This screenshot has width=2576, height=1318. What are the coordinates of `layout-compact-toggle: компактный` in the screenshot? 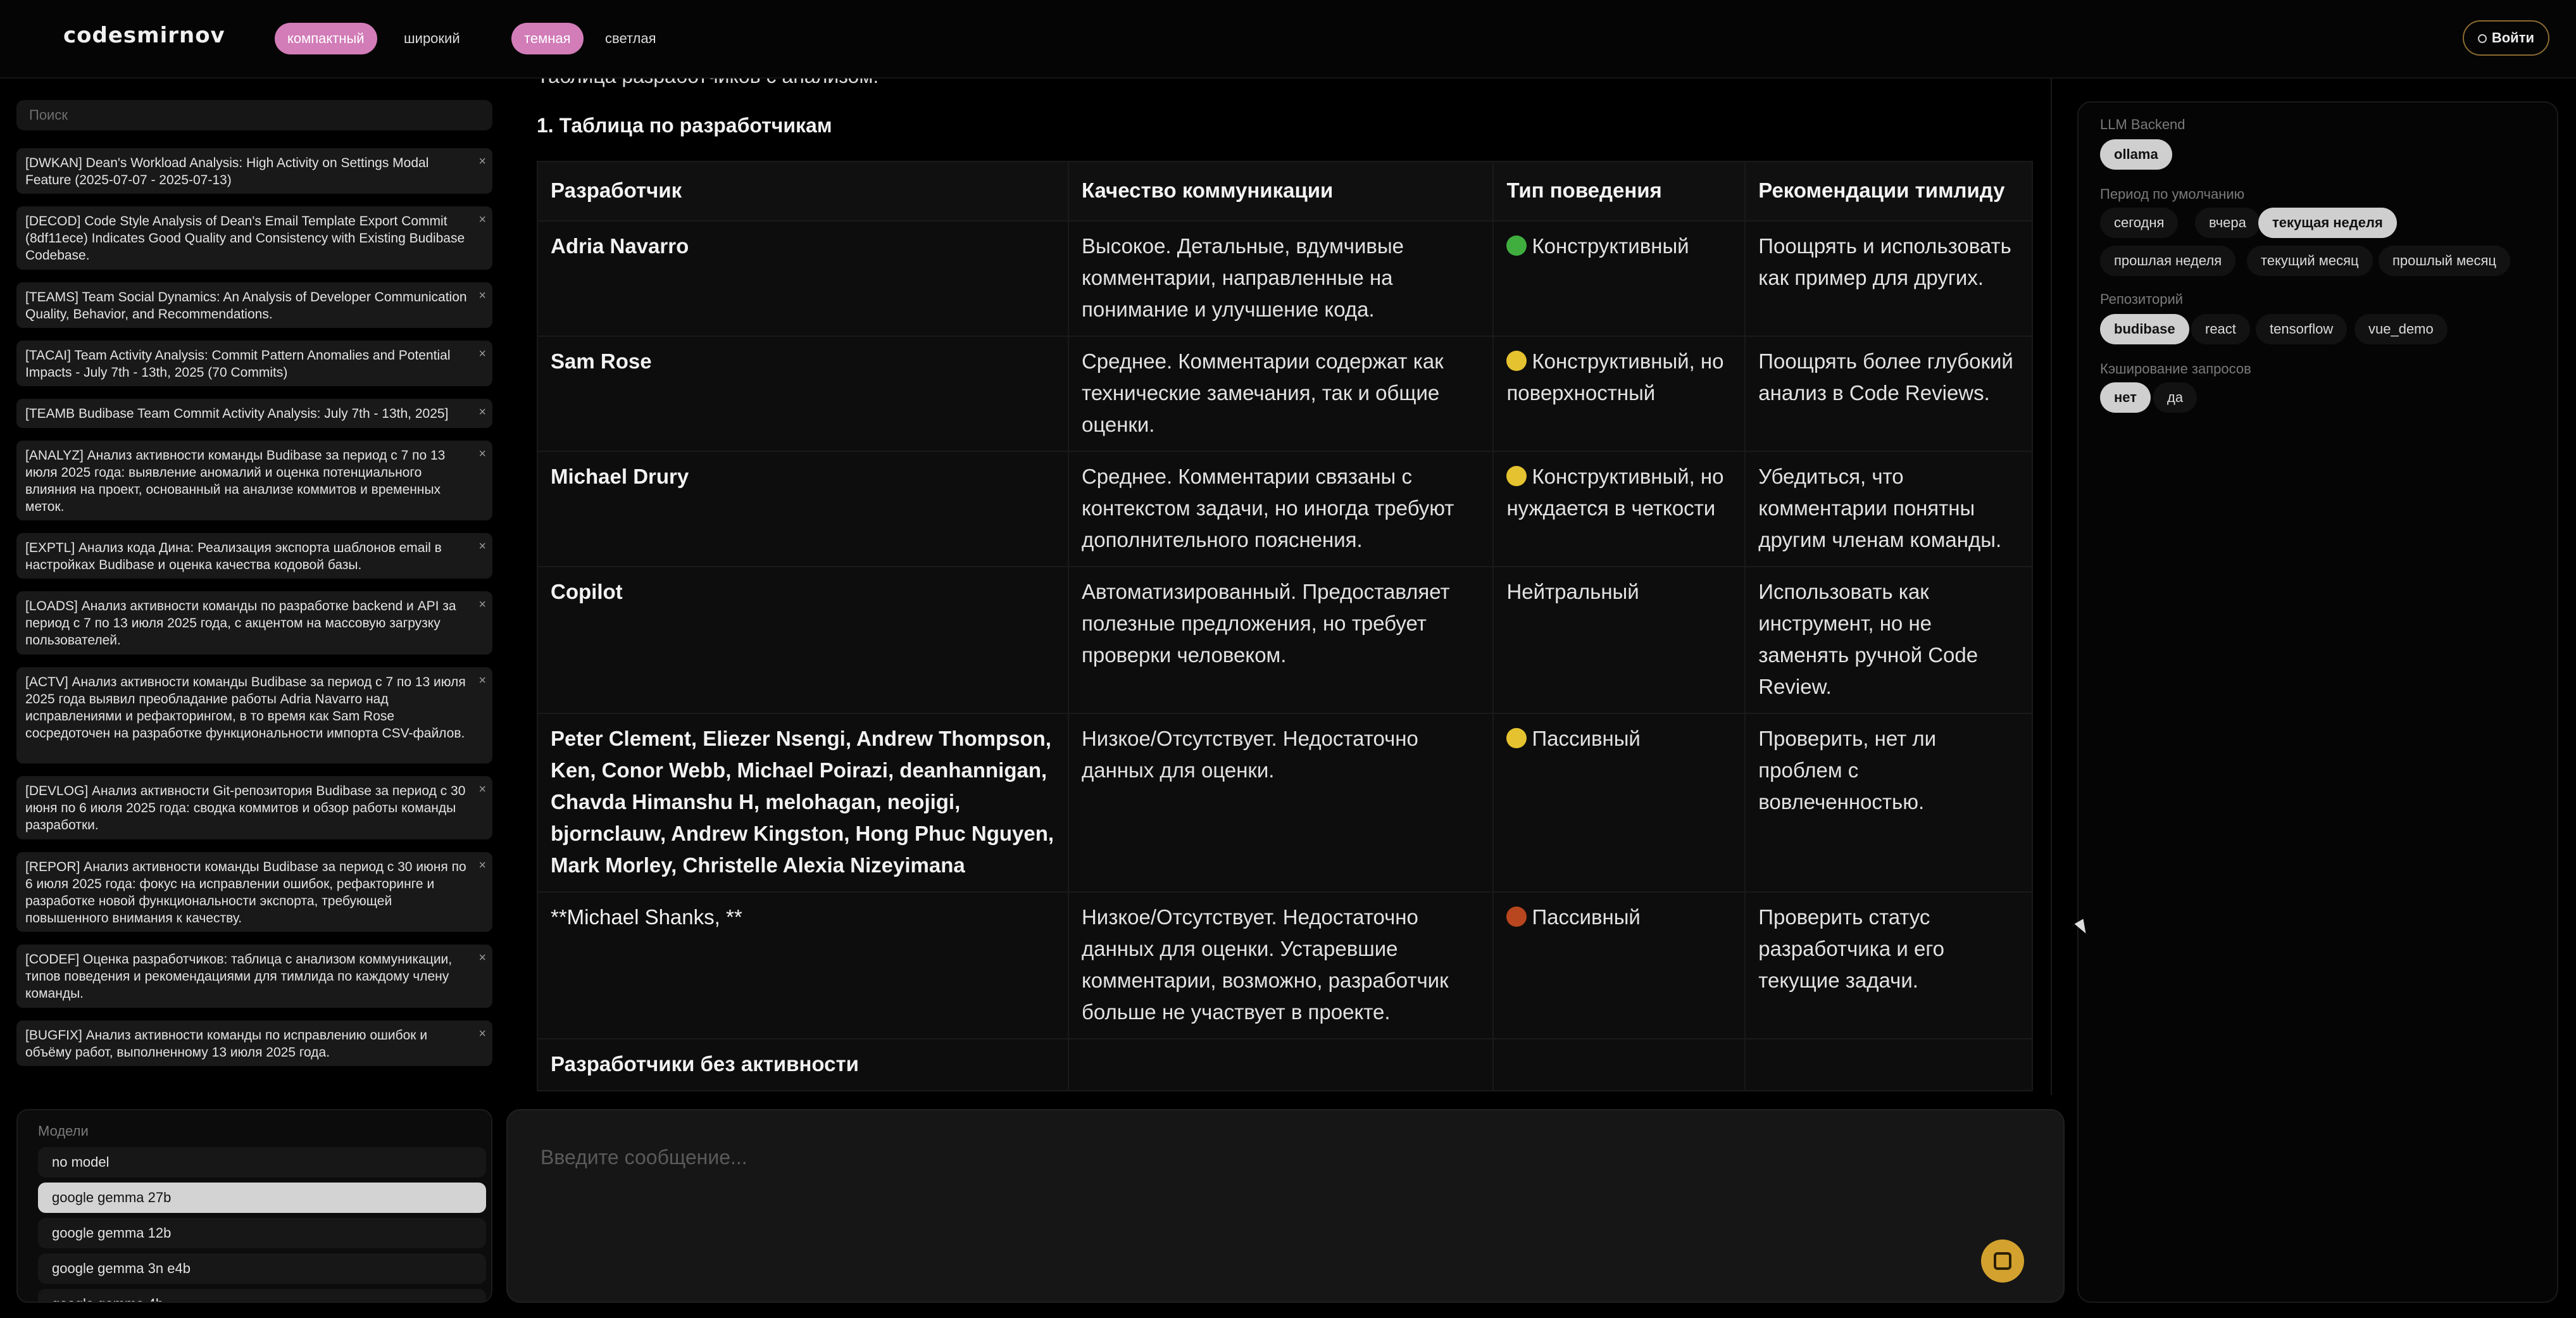 It's located at (326, 38).